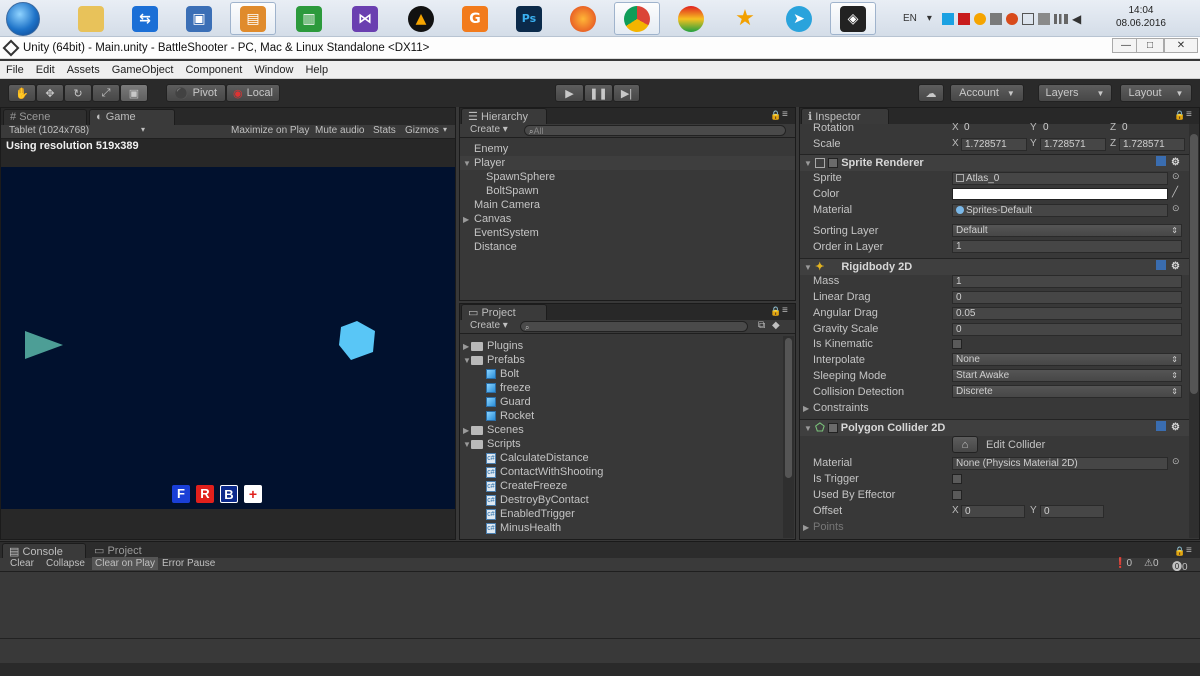  What do you see at coordinates (489, 129) in the screenshot?
I see `hierarchy-create-button: Create ▾` at bounding box center [489, 129].